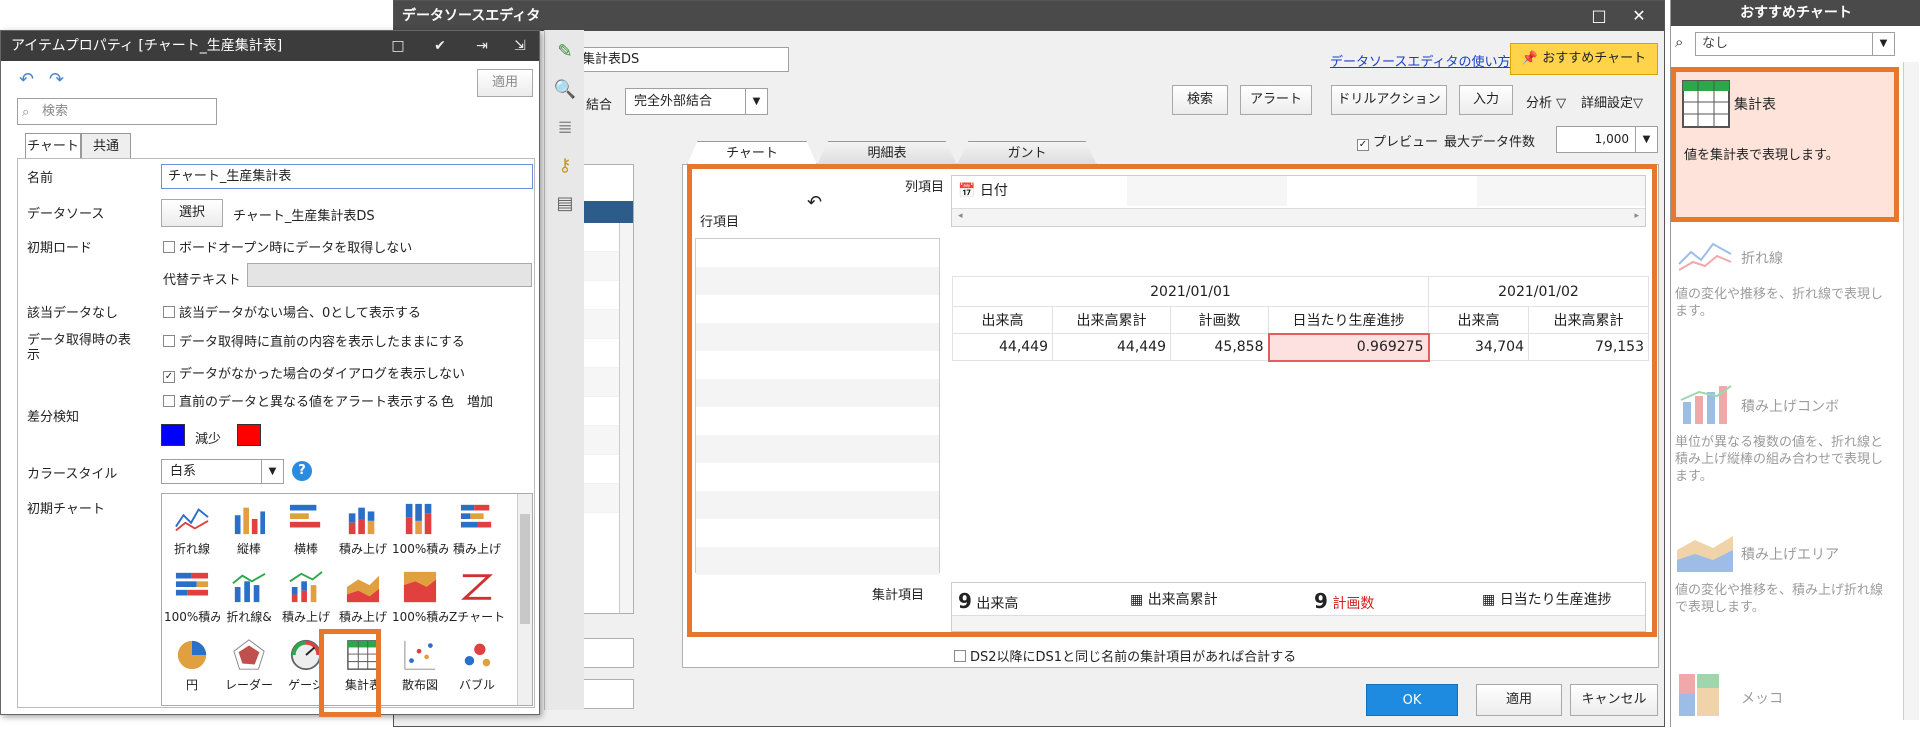 The image size is (1920, 729). I want to click on chart-type-option: 折れ線, so click(192, 530).